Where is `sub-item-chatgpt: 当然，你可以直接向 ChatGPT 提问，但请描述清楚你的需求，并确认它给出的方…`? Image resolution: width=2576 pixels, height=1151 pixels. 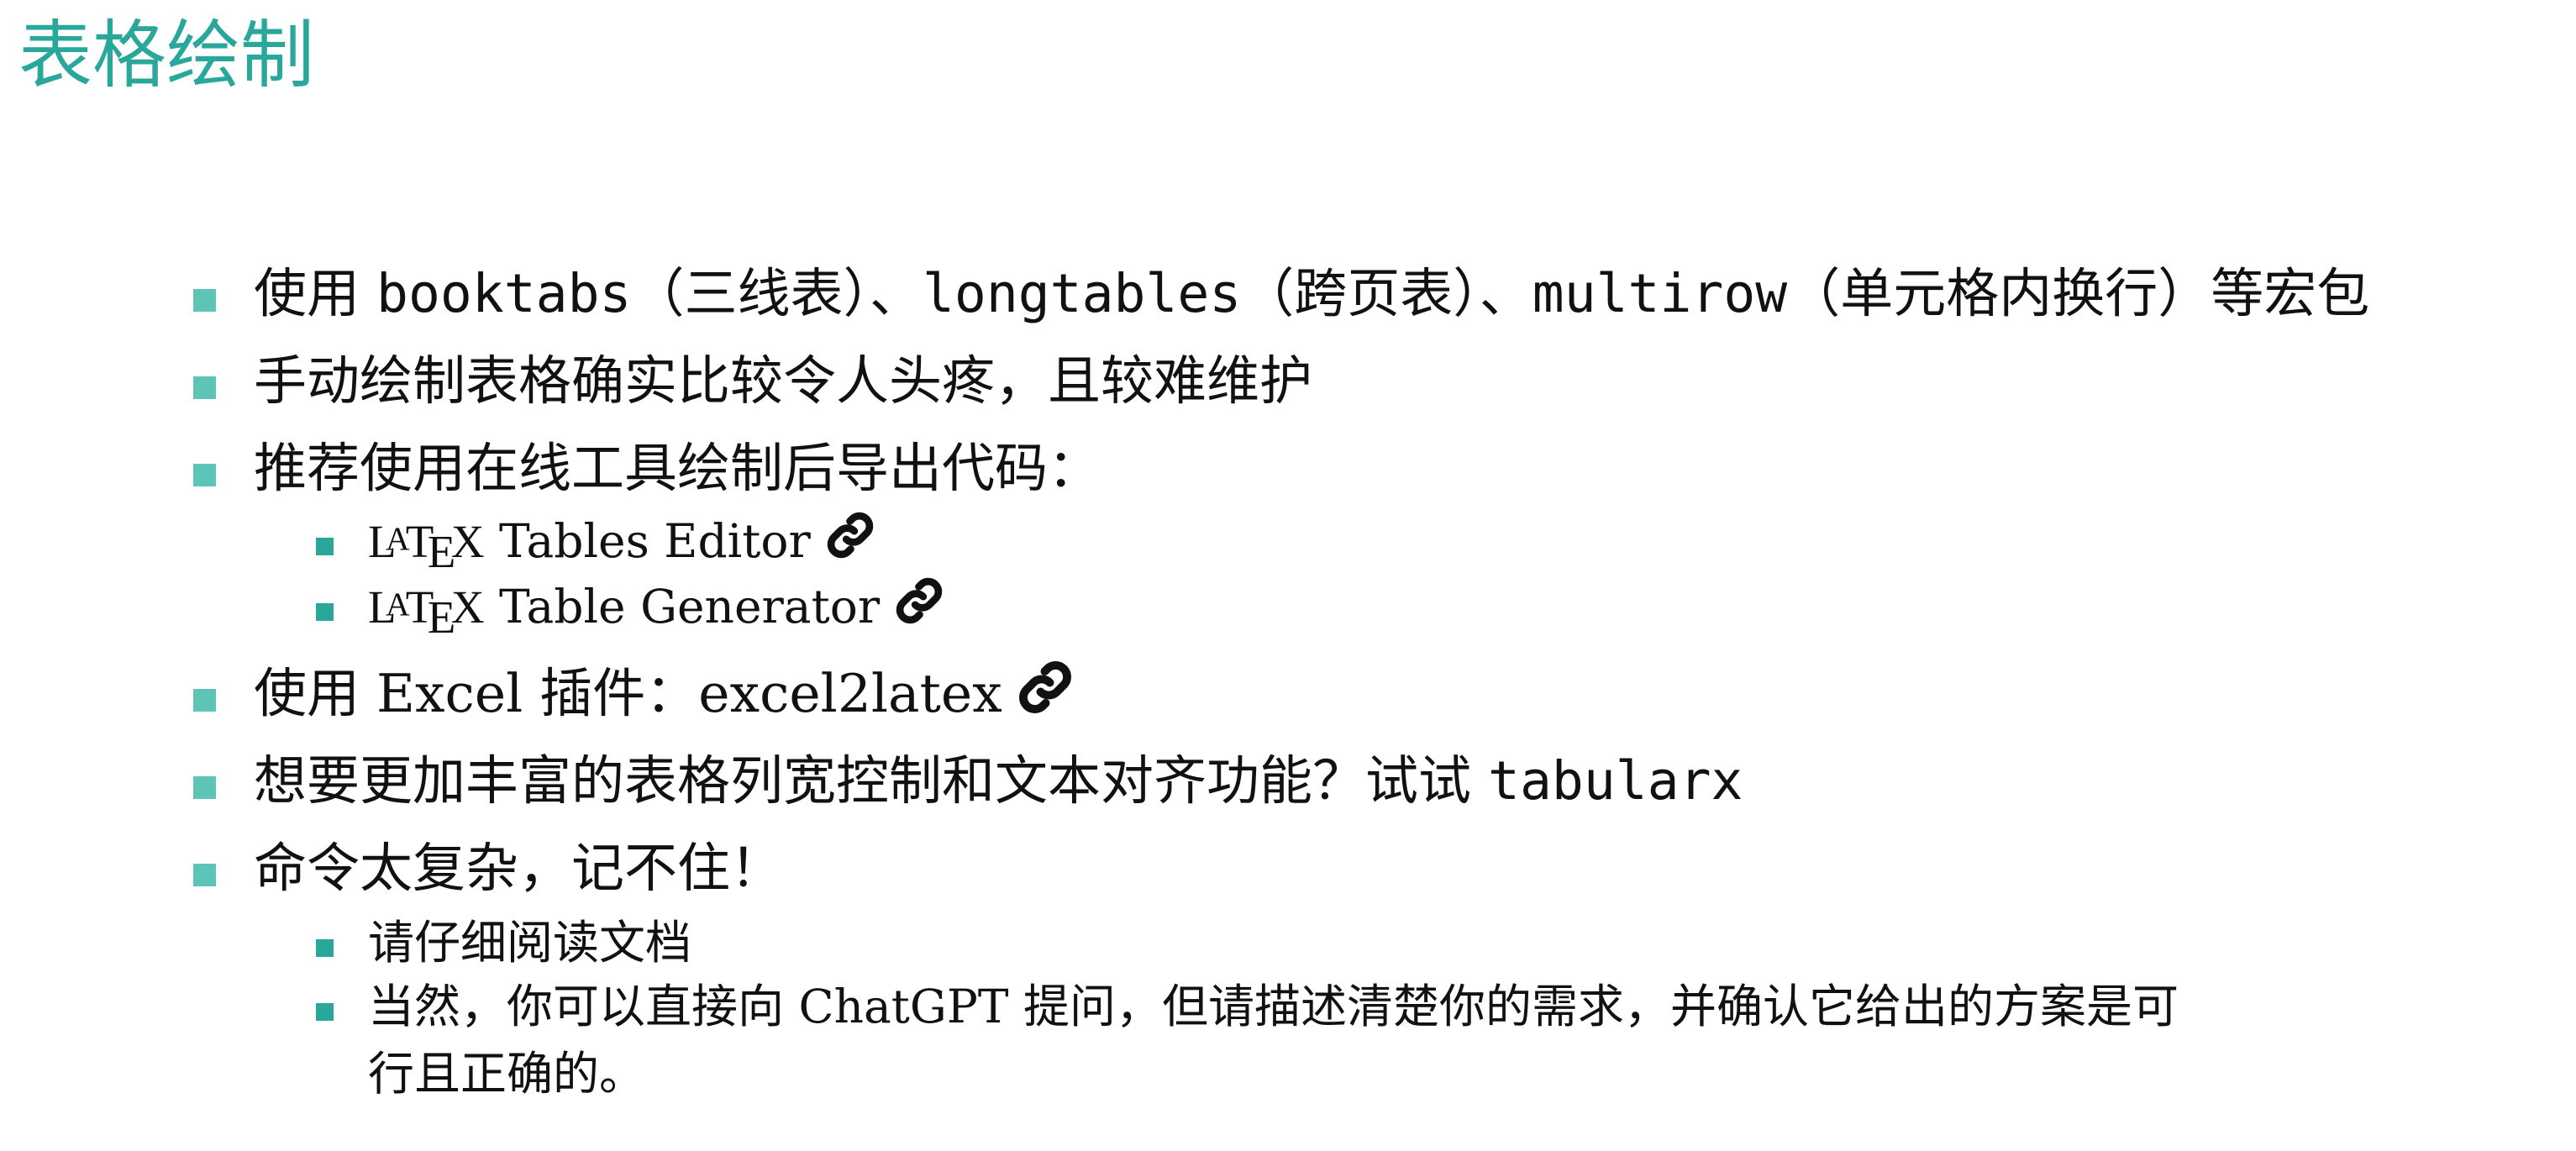 sub-item-chatgpt: 当然，你可以直接向 ChatGPT 提问，但请描述清楚你的需求，并确认它给出的方… is located at coordinates (1247, 1035).